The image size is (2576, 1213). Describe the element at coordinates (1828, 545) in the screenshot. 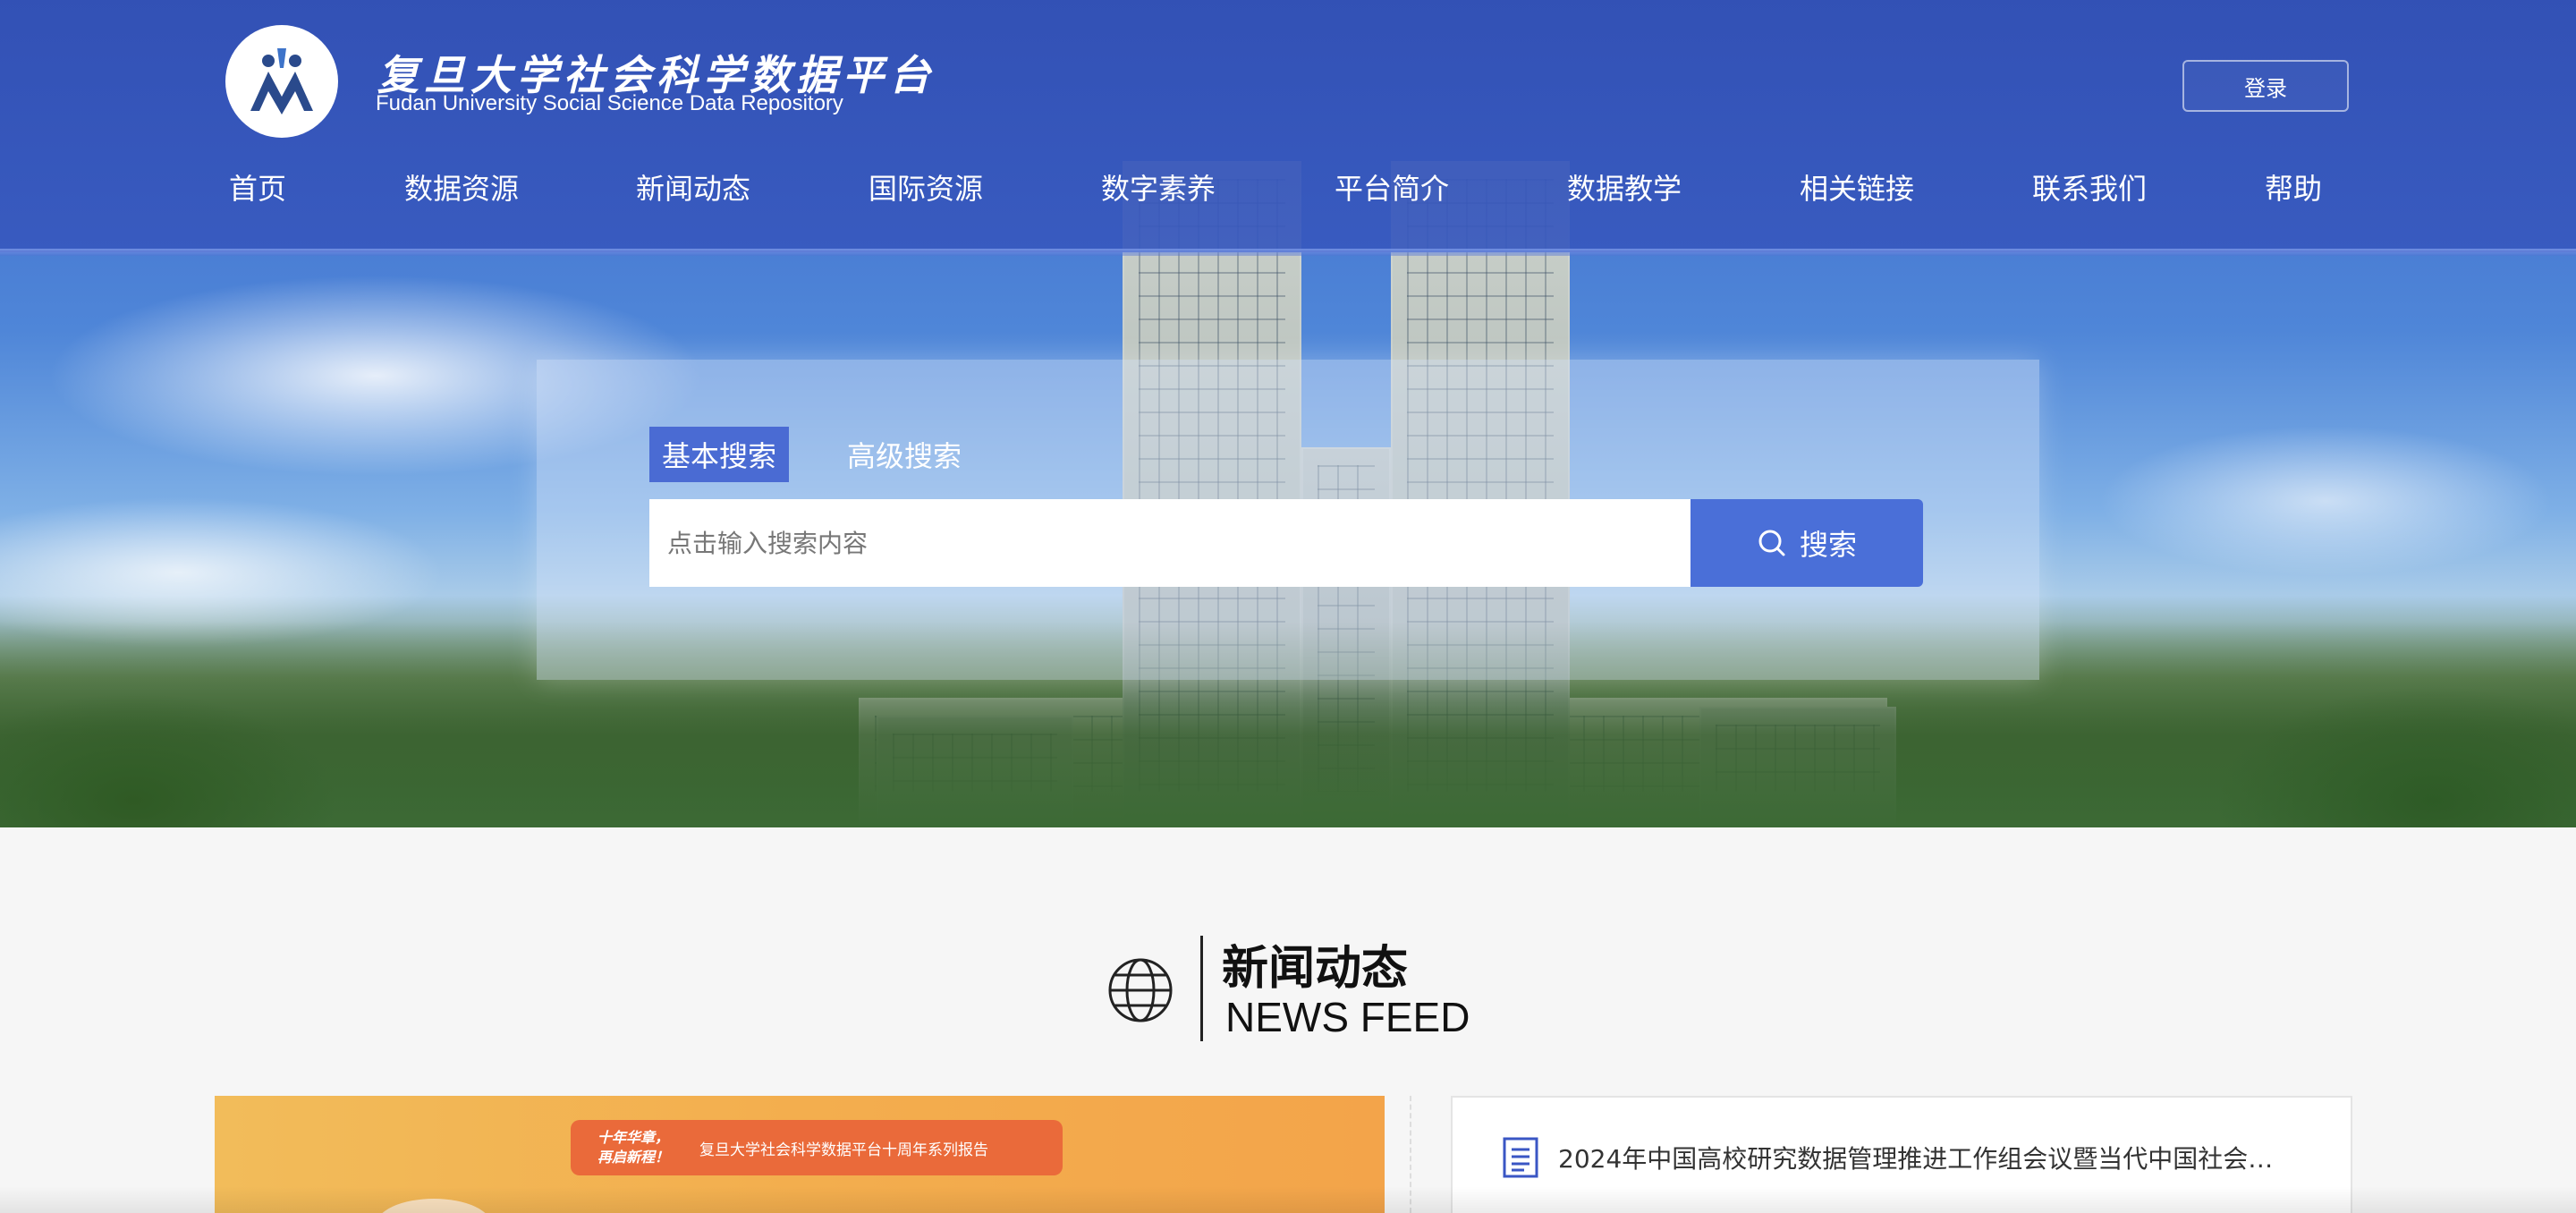

I see `search-button-label: 搜索` at that location.